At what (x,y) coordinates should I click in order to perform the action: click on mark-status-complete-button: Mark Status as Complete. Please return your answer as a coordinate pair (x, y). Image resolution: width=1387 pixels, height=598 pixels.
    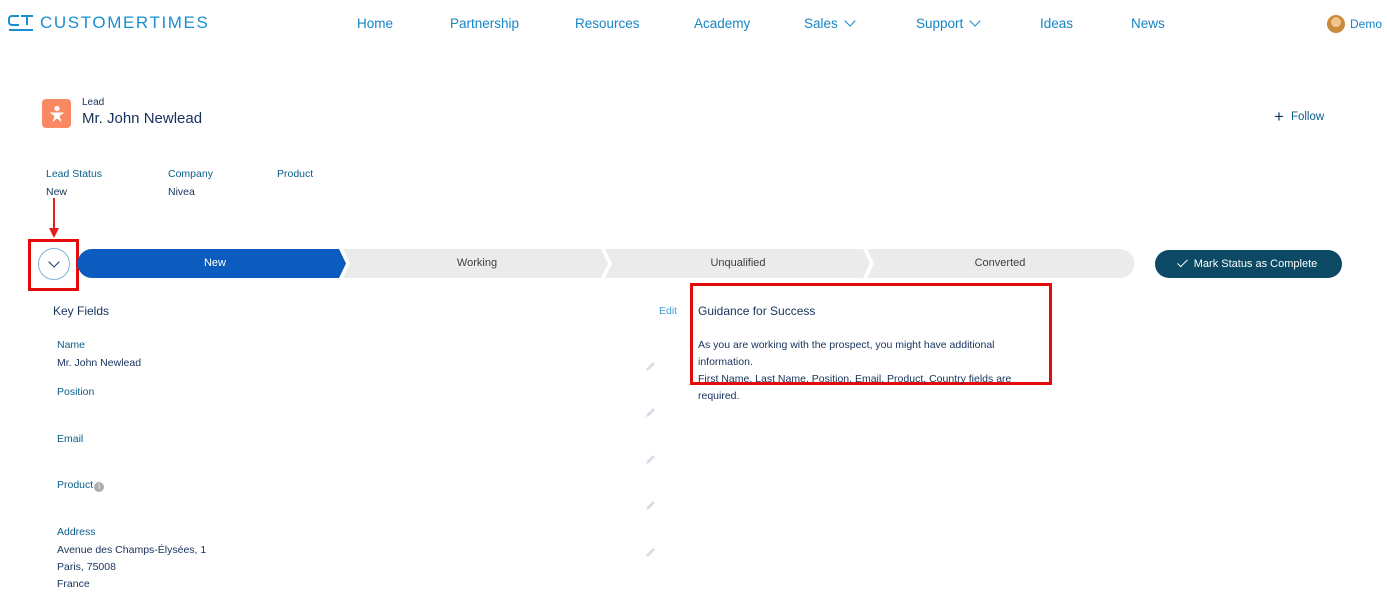
    Looking at the image, I should click on (1248, 264).